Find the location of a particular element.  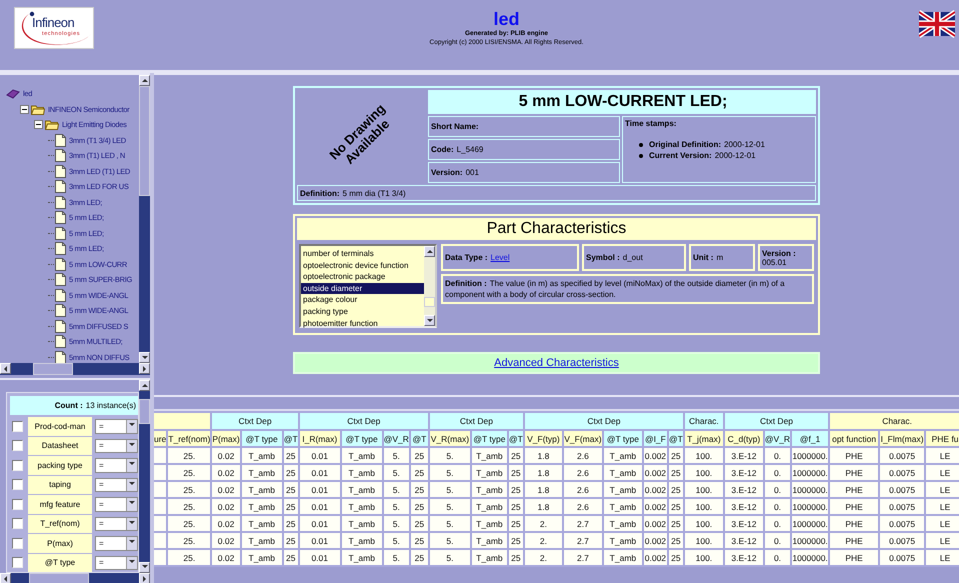

column-header: @V_R is located at coordinates (777, 438).